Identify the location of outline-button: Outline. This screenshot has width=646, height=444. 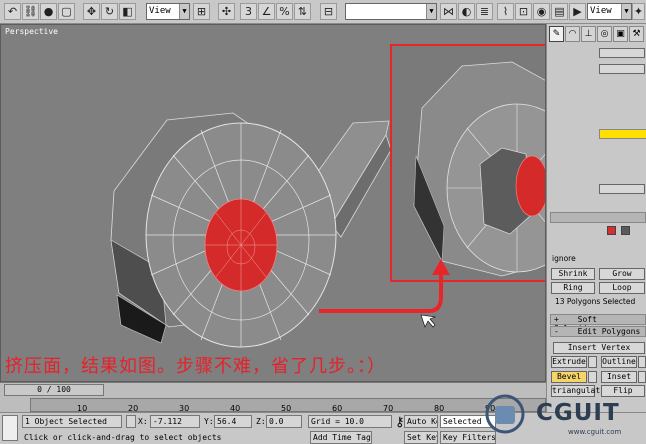
(619, 362).